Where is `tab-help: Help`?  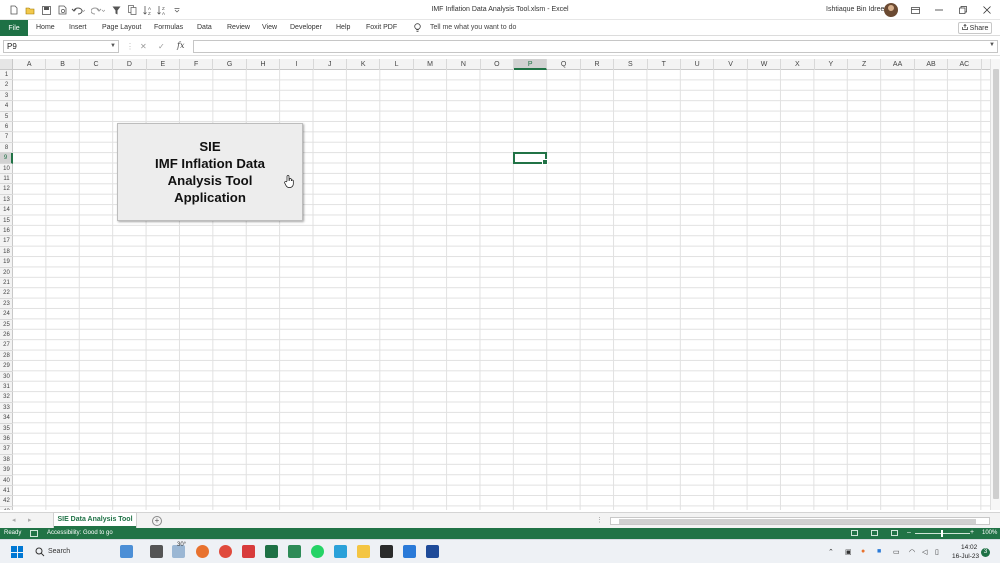
tab-help: Help is located at coordinates (343, 27).